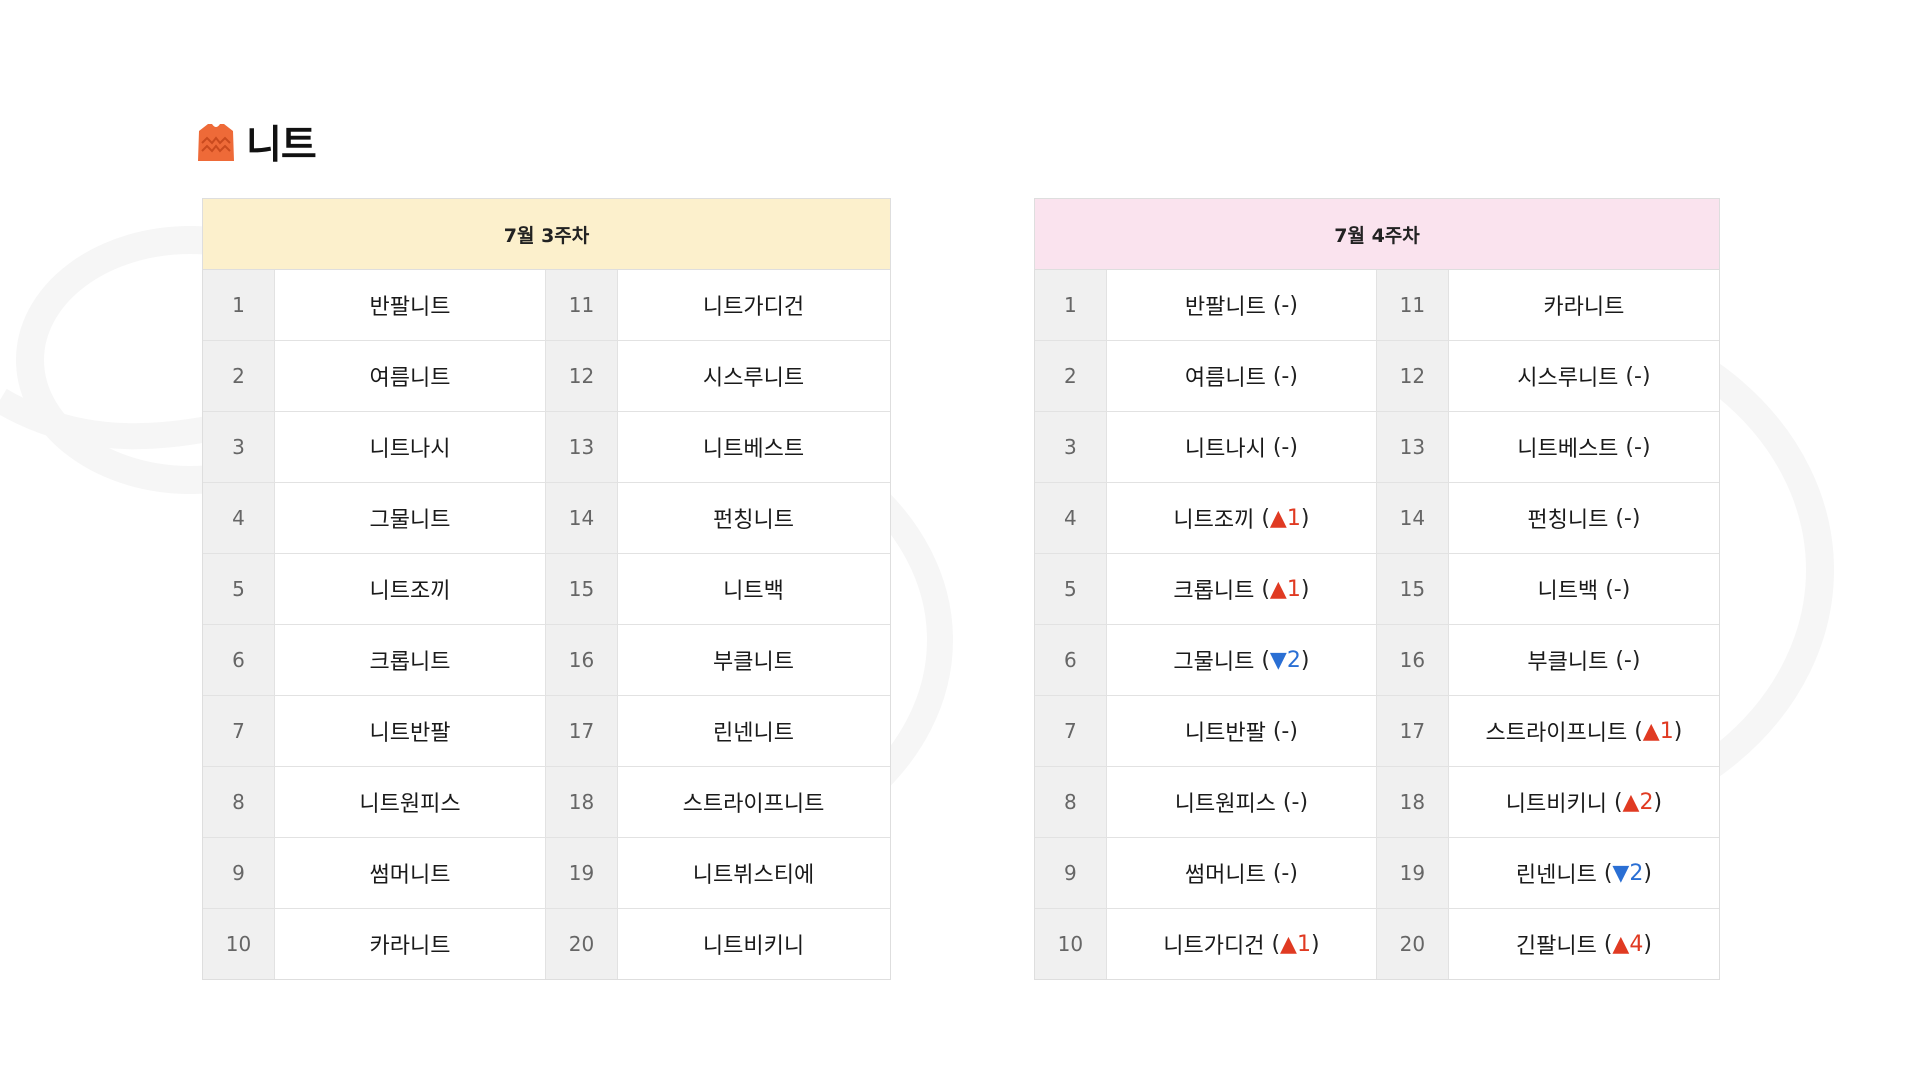 The width and height of the screenshot is (1920, 1080). Describe the element at coordinates (1584, 589) in the screenshot. I see `item-cell: 니트백 (-)` at that location.